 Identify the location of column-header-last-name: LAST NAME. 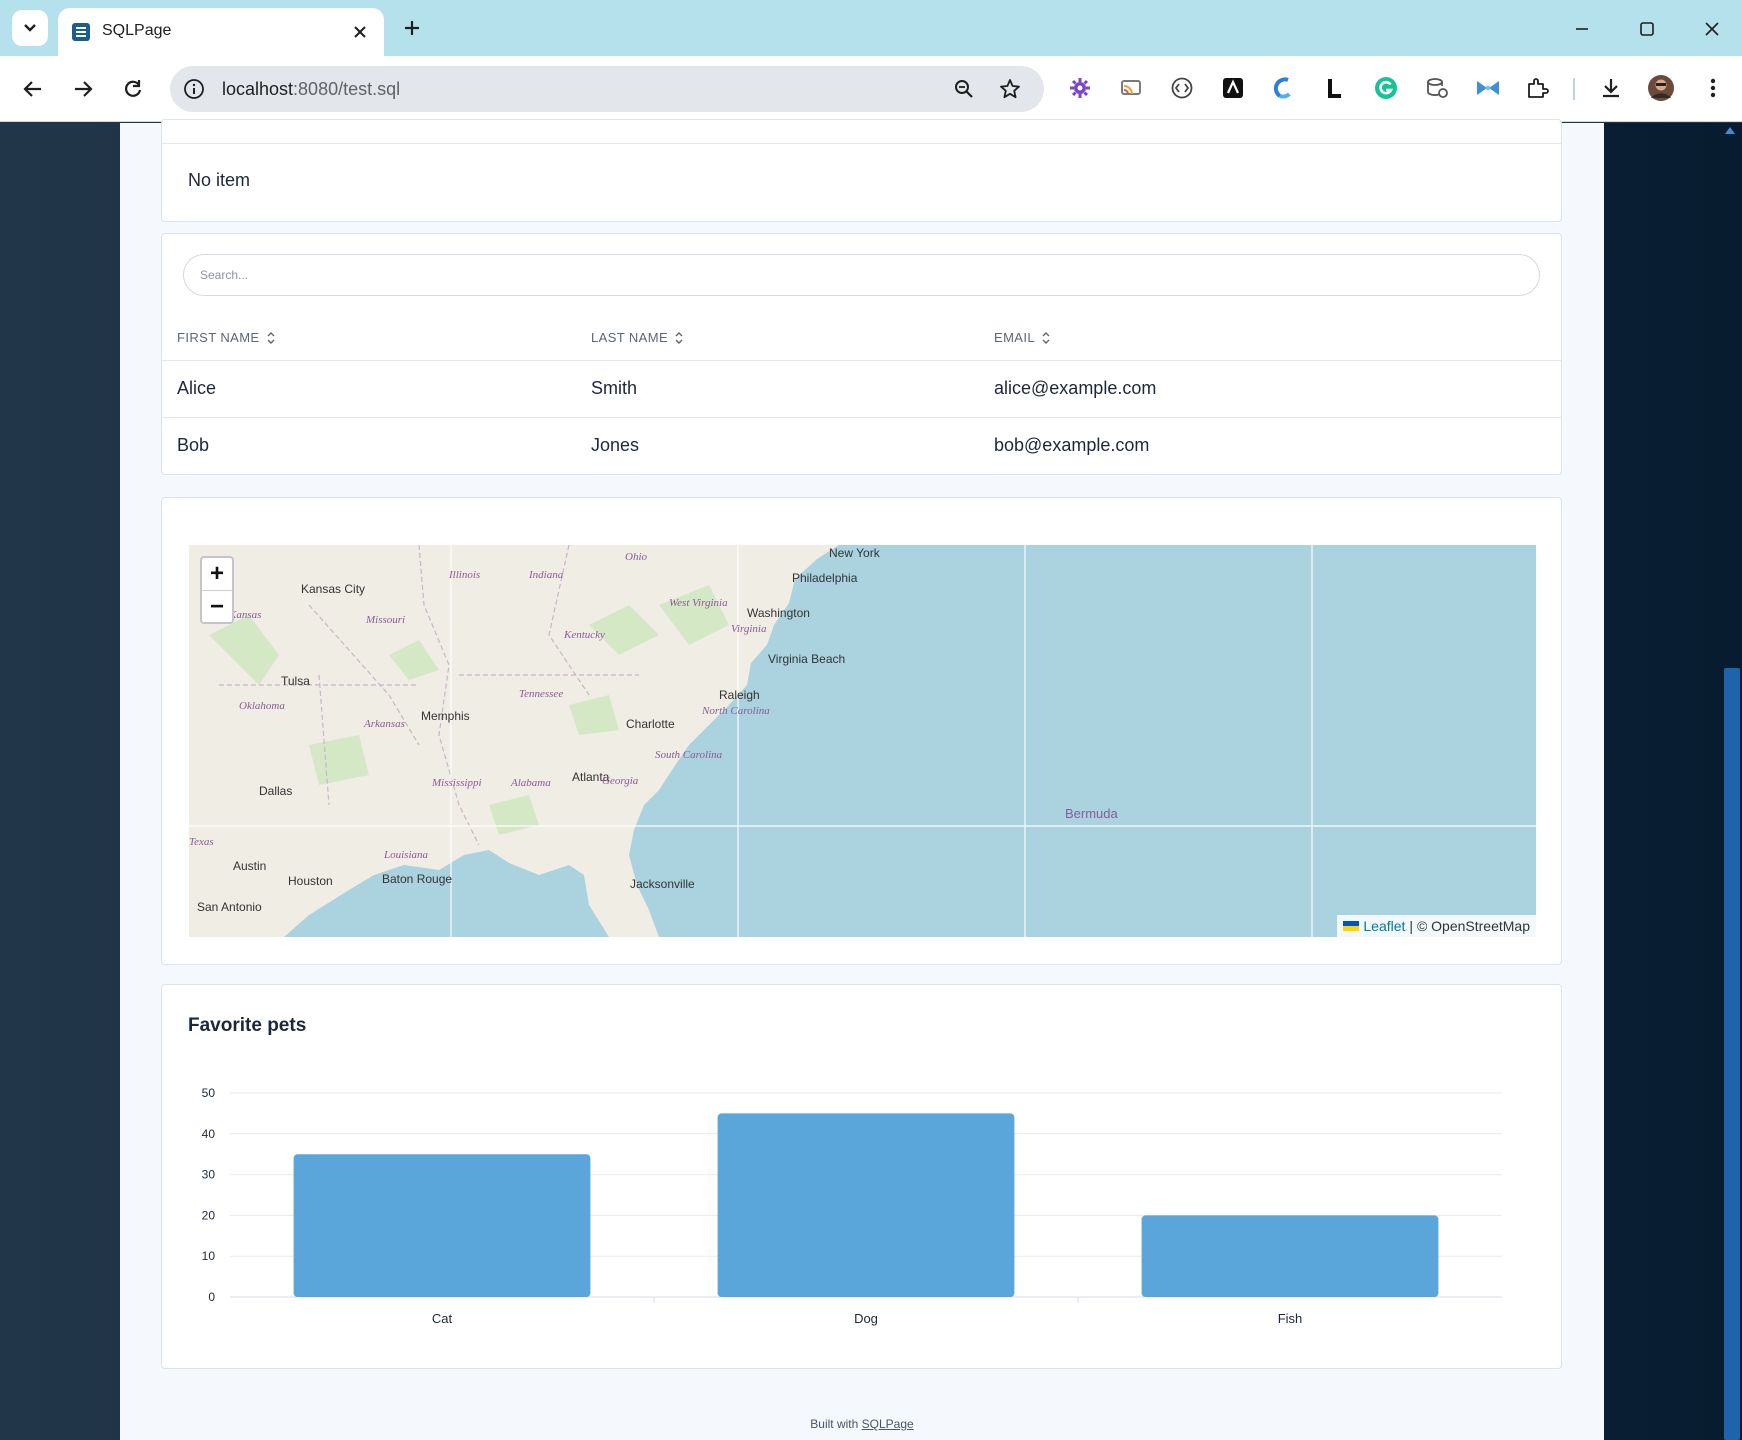
(637, 337).